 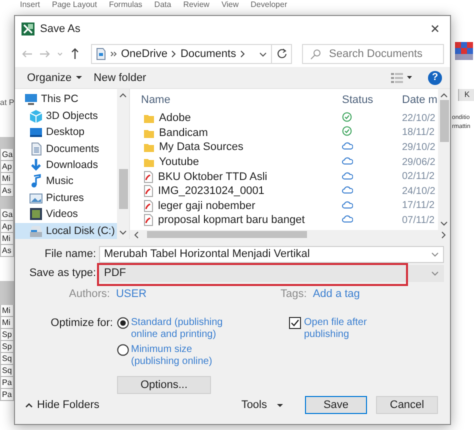 I want to click on ribbon-tab: Formulas, so click(x=125, y=5).